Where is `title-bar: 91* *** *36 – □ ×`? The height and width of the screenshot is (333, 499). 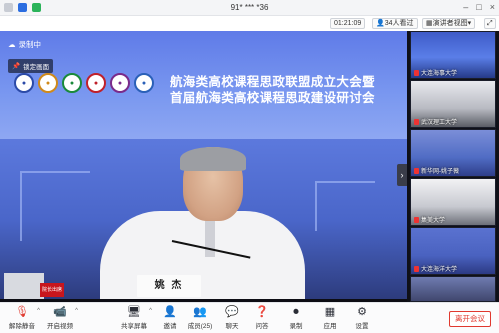 title-bar: 91* *** *36 – □ × is located at coordinates (249, 8).